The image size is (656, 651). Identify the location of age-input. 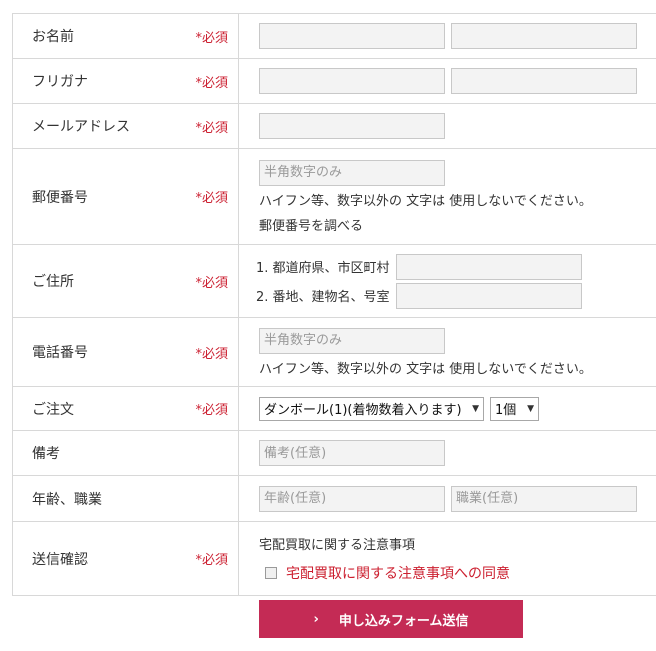
(352, 498).